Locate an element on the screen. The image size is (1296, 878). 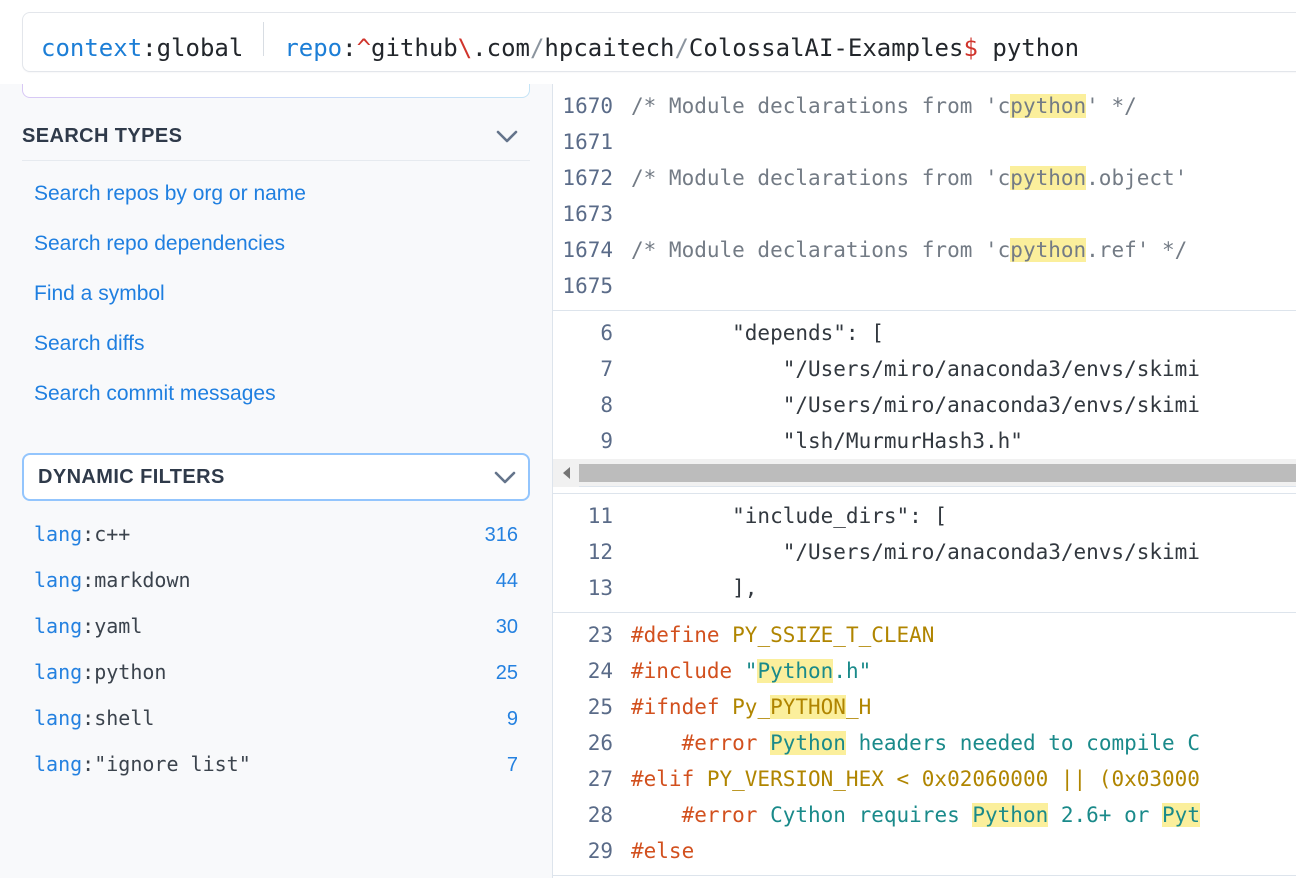
dynamic-filter-row: lang:markdown 44 is located at coordinates (276, 580).